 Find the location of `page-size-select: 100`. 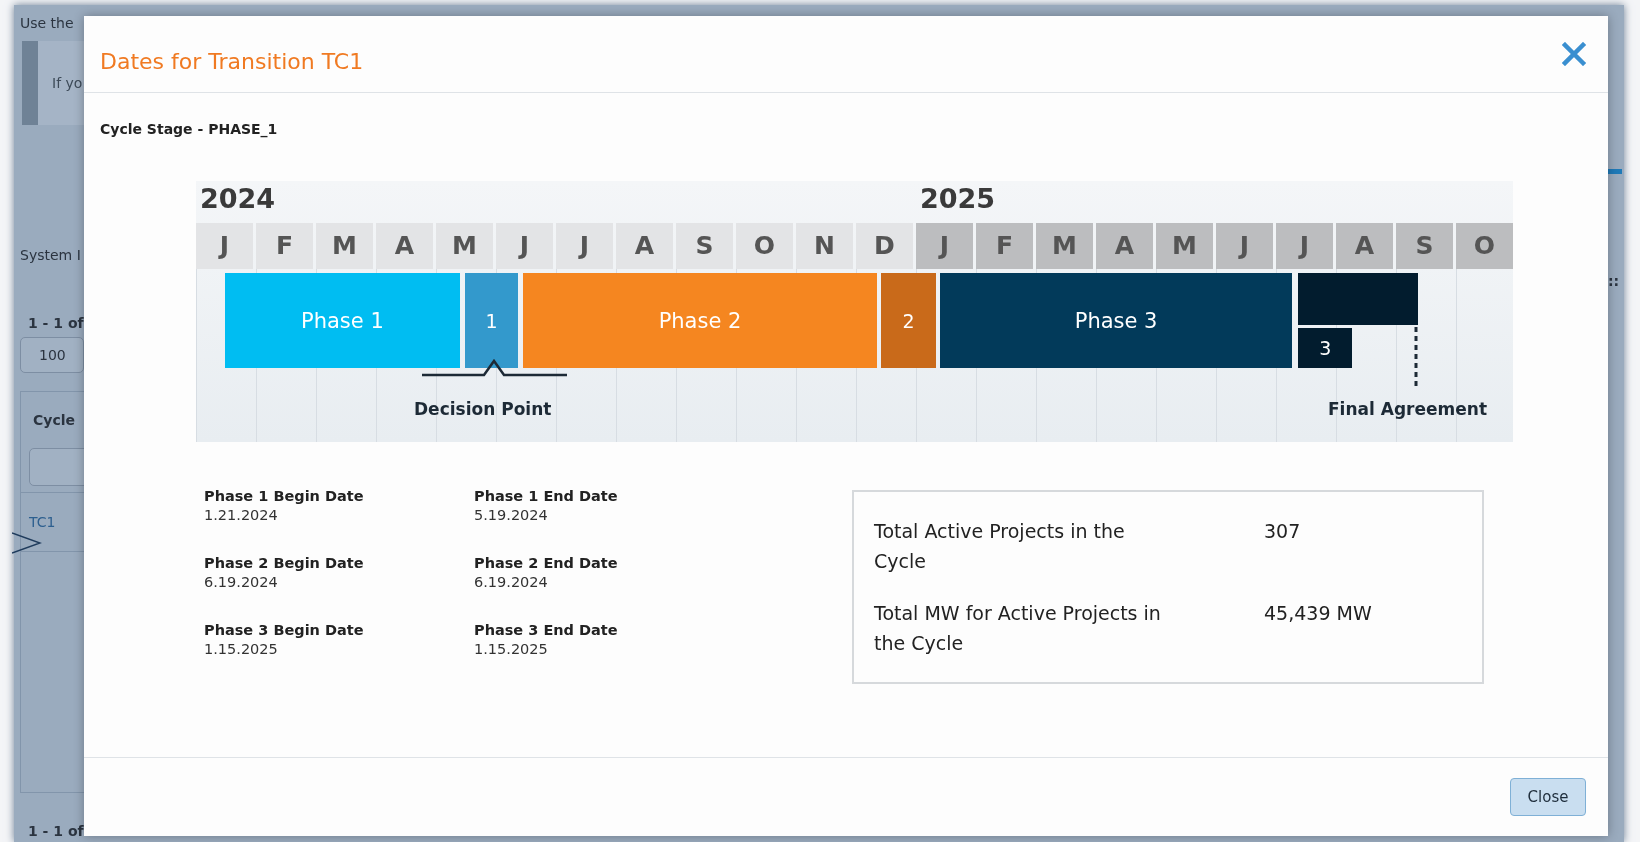

page-size-select: 100 is located at coordinates (52, 355).